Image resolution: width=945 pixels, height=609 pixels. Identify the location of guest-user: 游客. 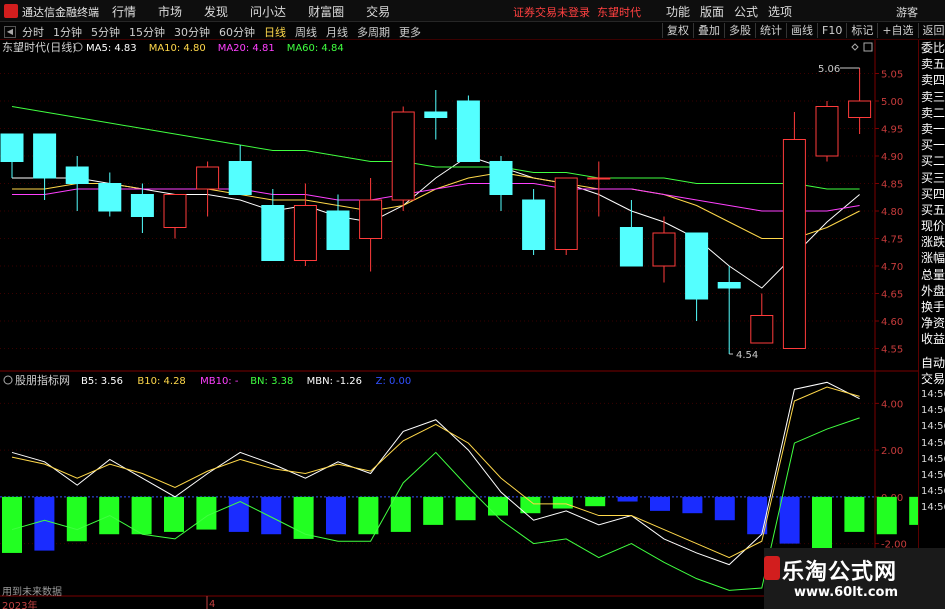
(907, 12).